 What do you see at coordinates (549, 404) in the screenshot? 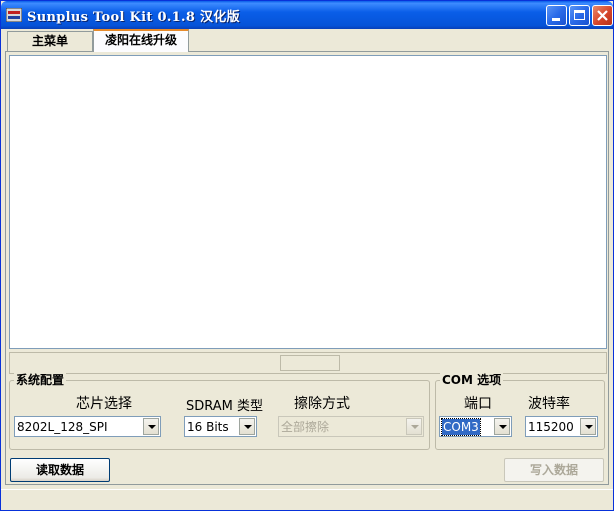
I see `baud-rate-label: 波特率` at bounding box center [549, 404].